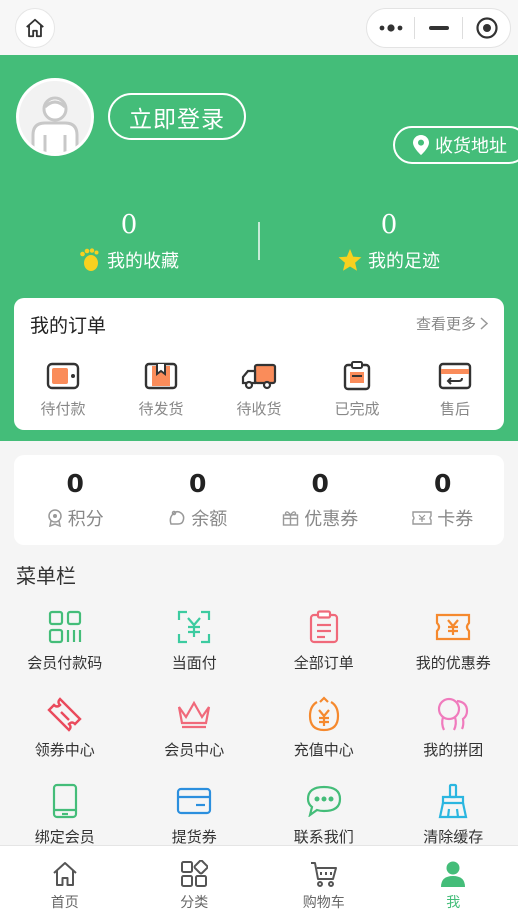 Image resolution: width=518 pixels, height=920 pixels. I want to click on scan-pay-icon, so click(194, 627).